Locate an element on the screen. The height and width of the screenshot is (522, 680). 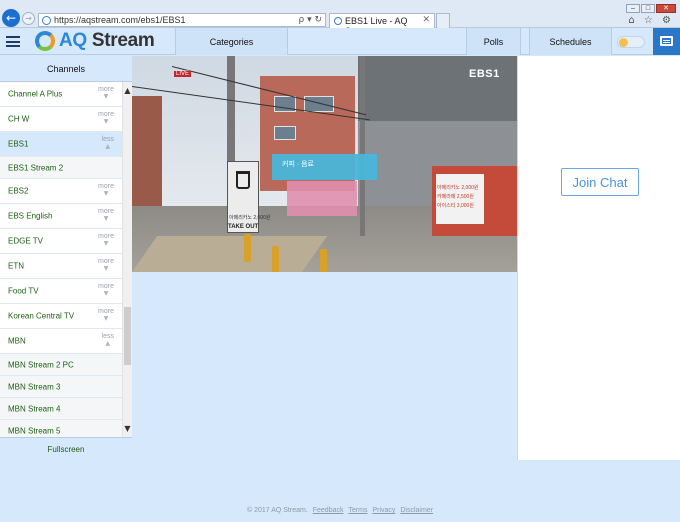
new-tab-button is located at coordinates (443, 20).